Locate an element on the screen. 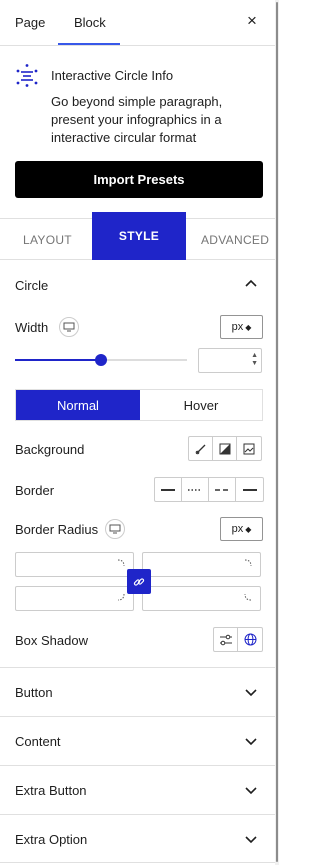 The image size is (320, 865). link-icon is located at coordinates (139, 581).